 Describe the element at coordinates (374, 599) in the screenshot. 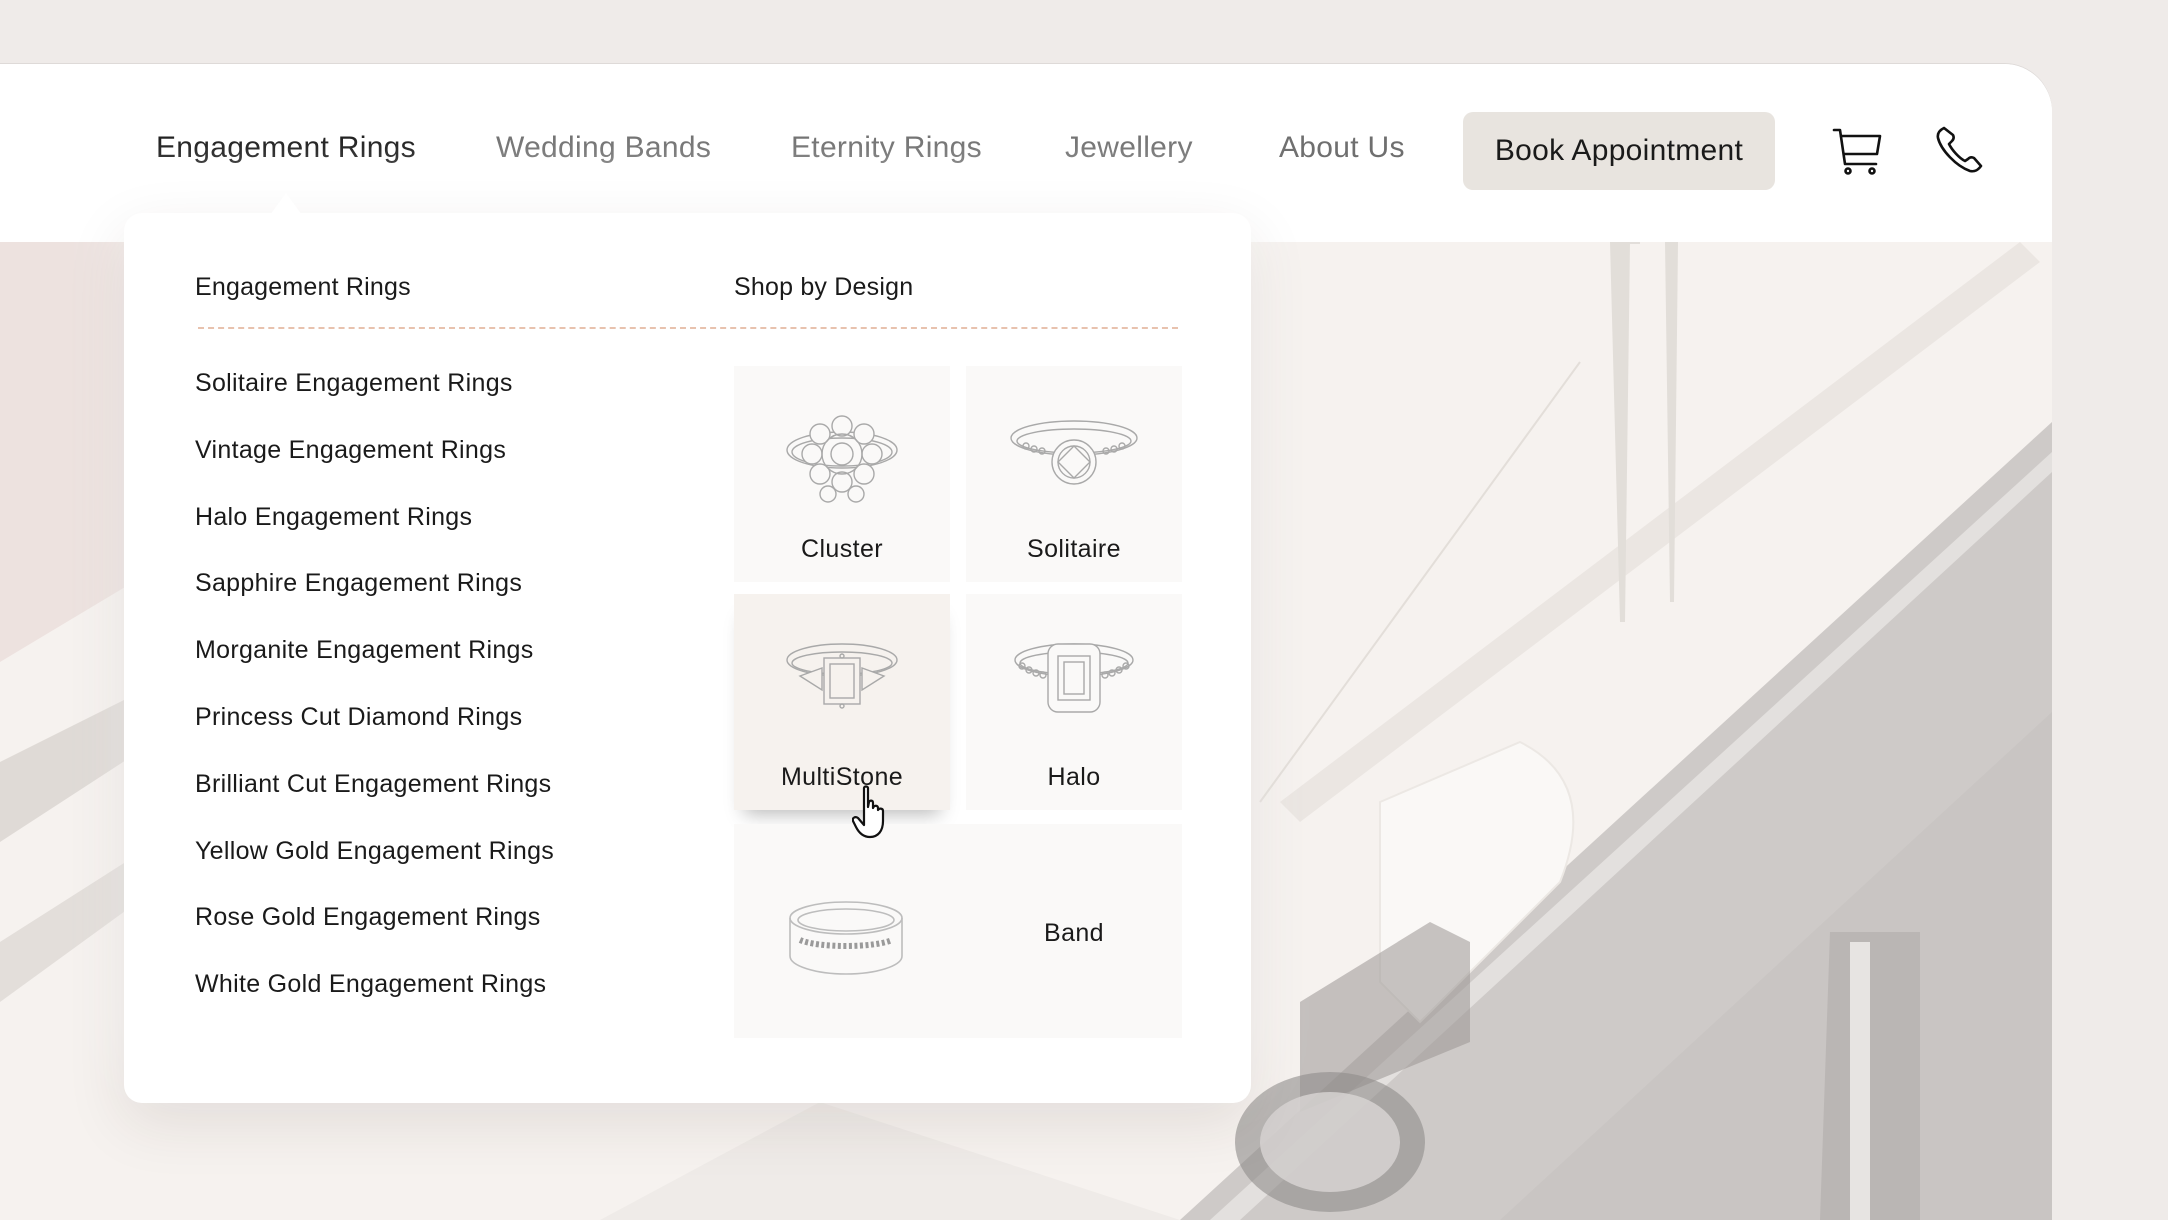

I see `link-sapphire-engagement-rings: Sapphire Engagement Rings` at that location.